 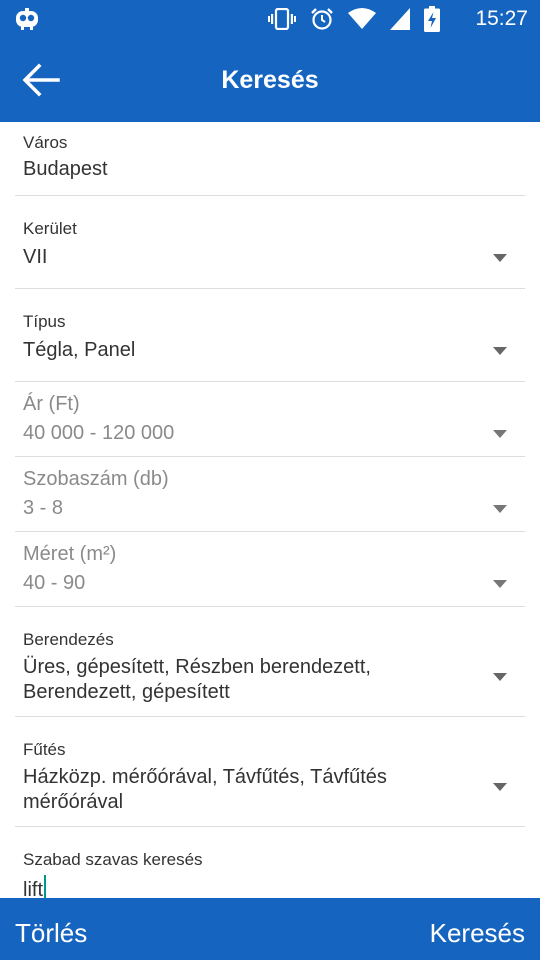 I want to click on price-value: 40 000 - 120 000, so click(x=99, y=433).